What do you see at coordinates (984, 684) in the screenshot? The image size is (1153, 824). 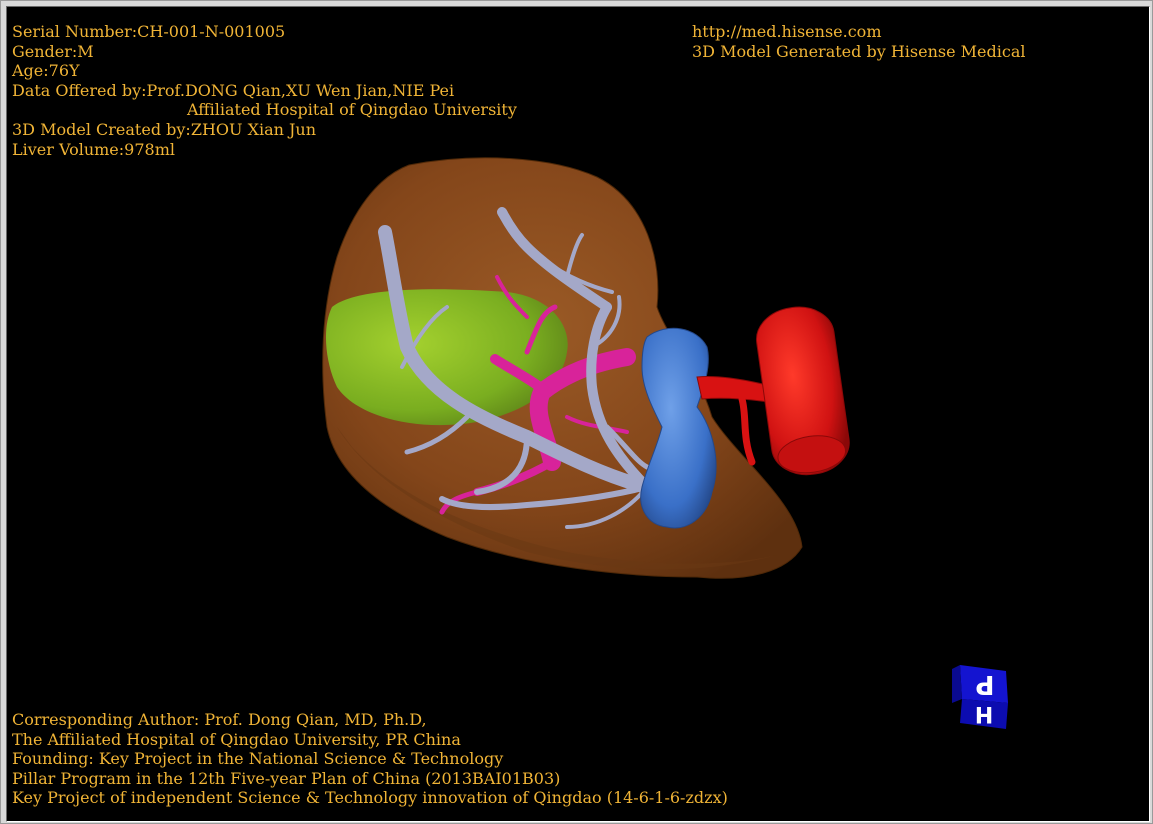 I see `cube-top-label: P` at bounding box center [984, 684].